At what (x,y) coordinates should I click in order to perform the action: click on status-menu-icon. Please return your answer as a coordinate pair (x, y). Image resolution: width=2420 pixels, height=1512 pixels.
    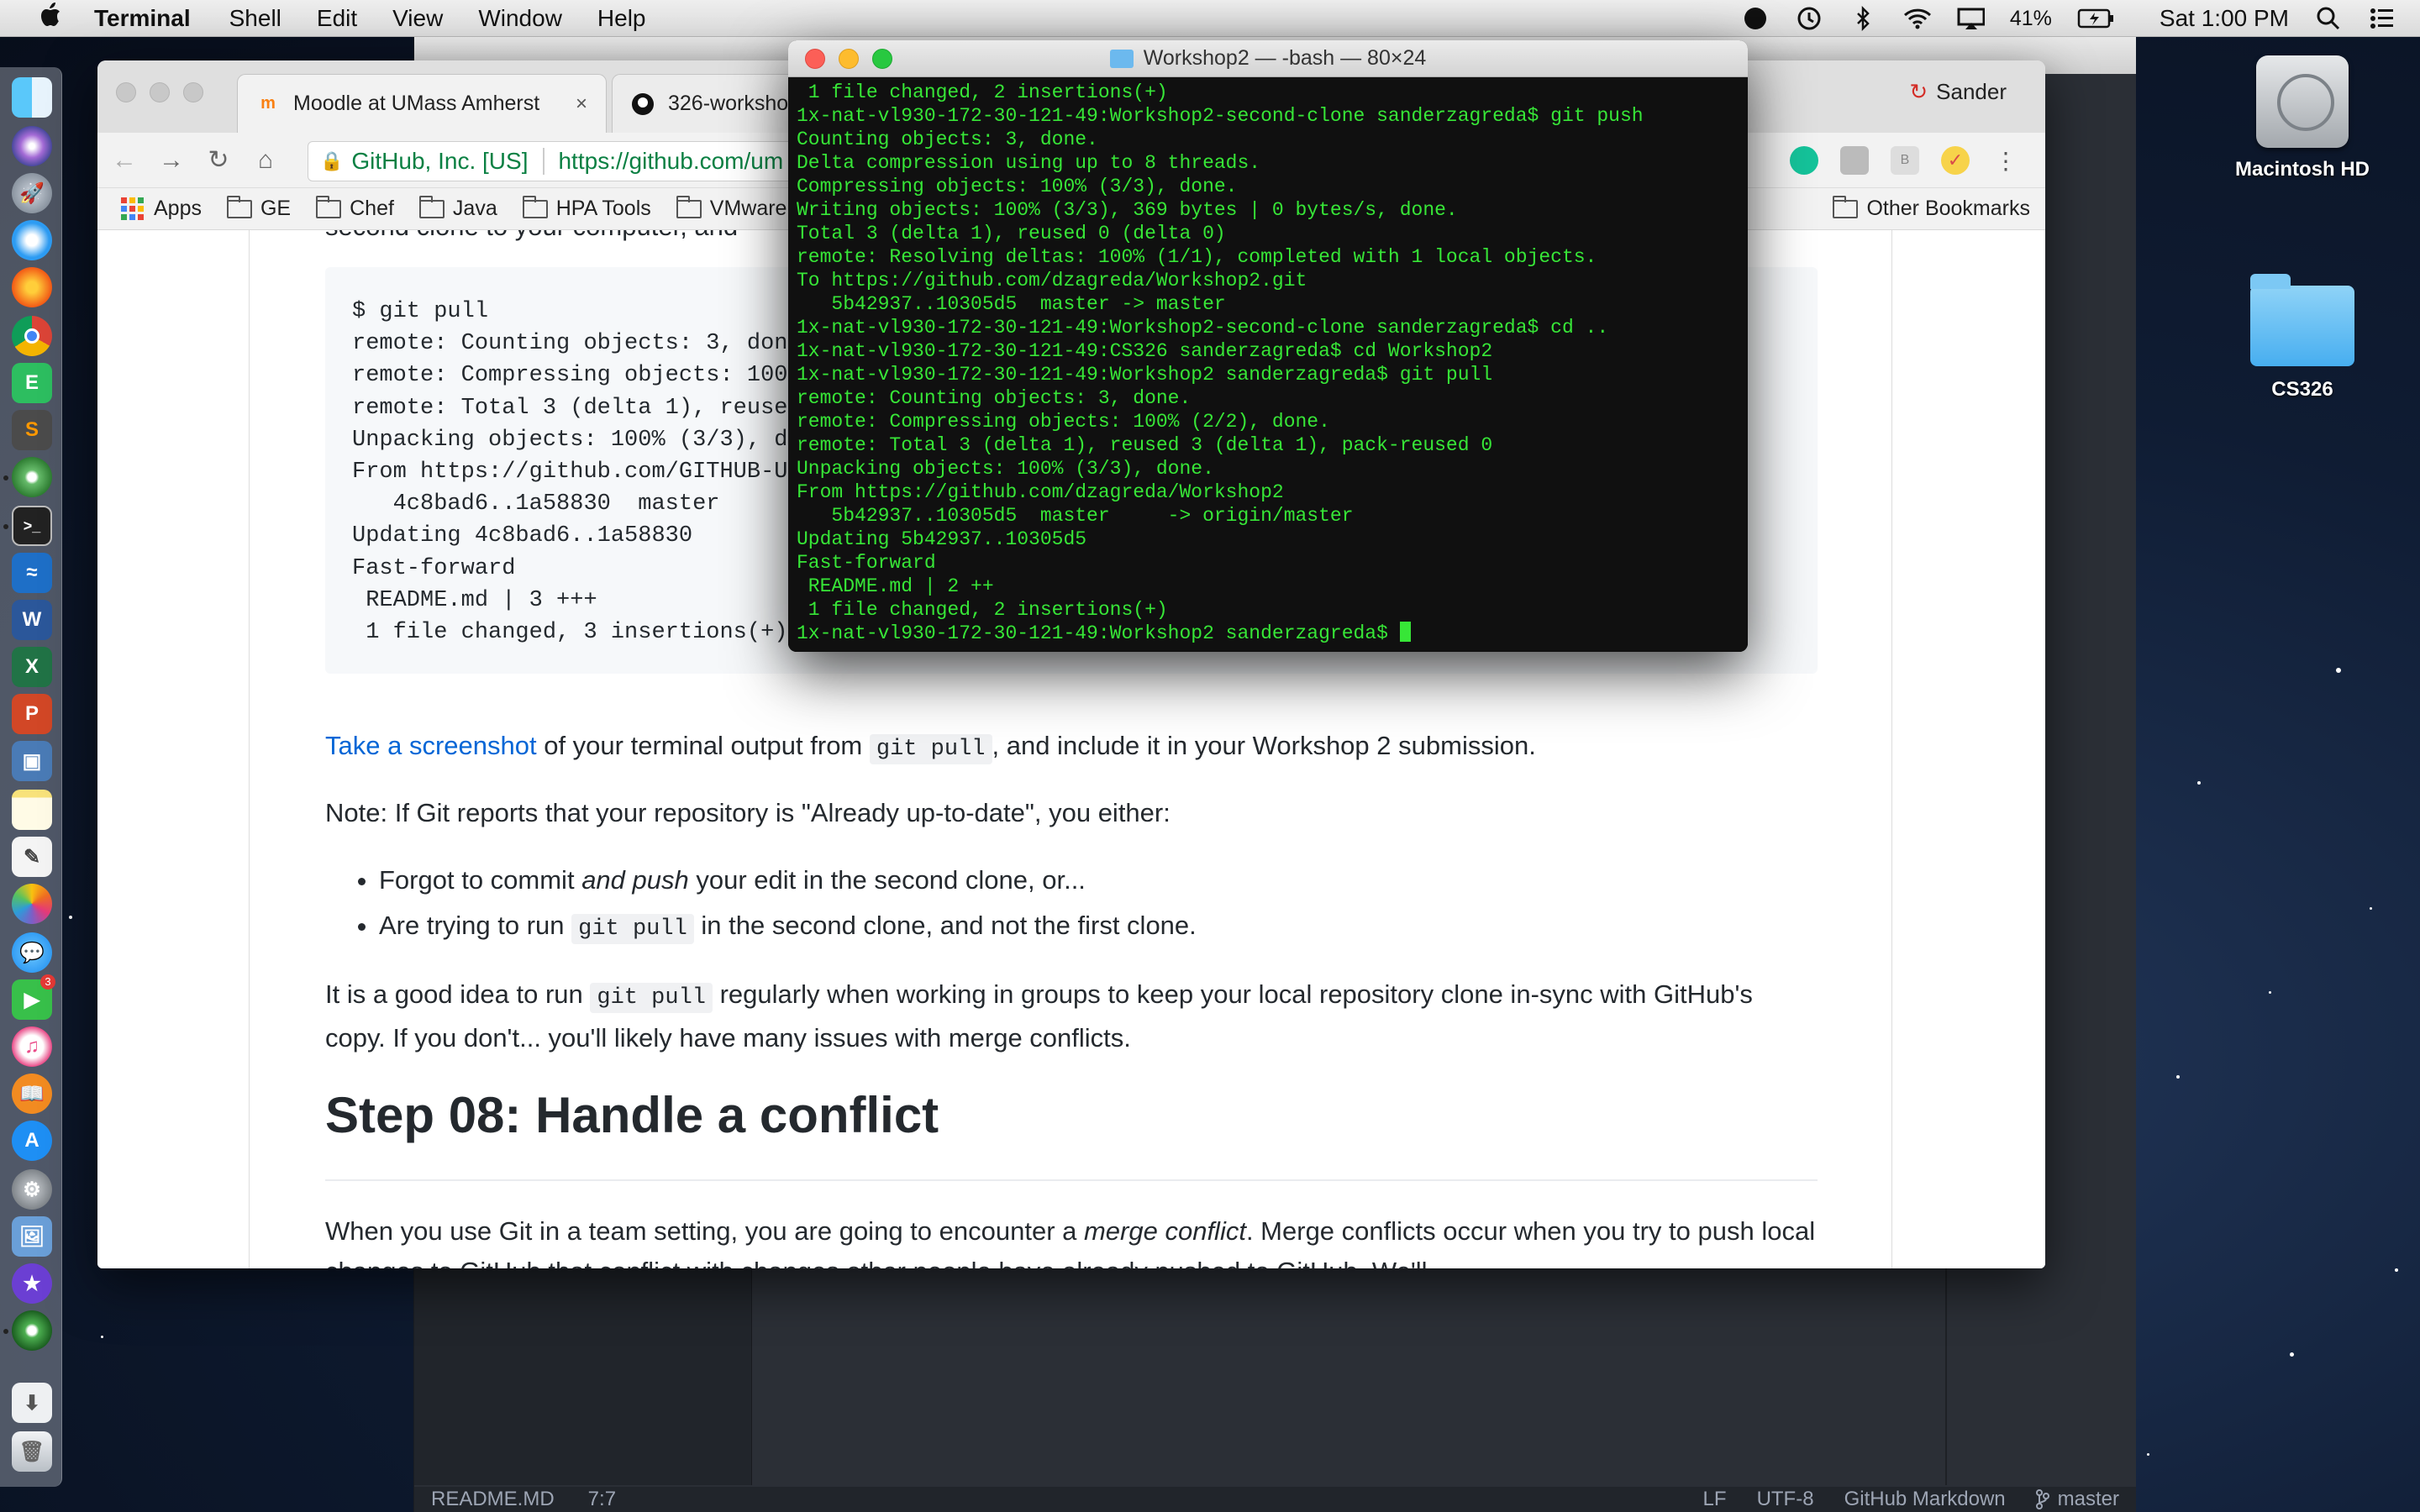
    Looking at the image, I should click on (1755, 18).